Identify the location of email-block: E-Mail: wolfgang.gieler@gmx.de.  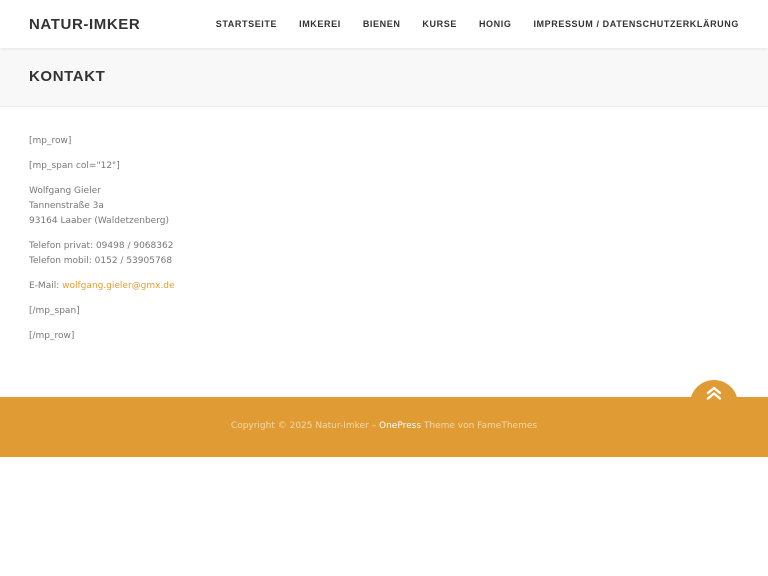
(379, 286).